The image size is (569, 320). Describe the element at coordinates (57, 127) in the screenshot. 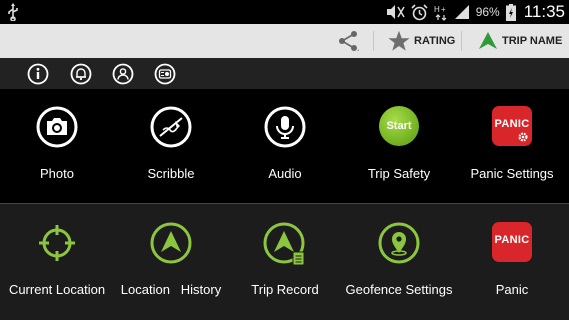

I see `camera-icon` at that location.